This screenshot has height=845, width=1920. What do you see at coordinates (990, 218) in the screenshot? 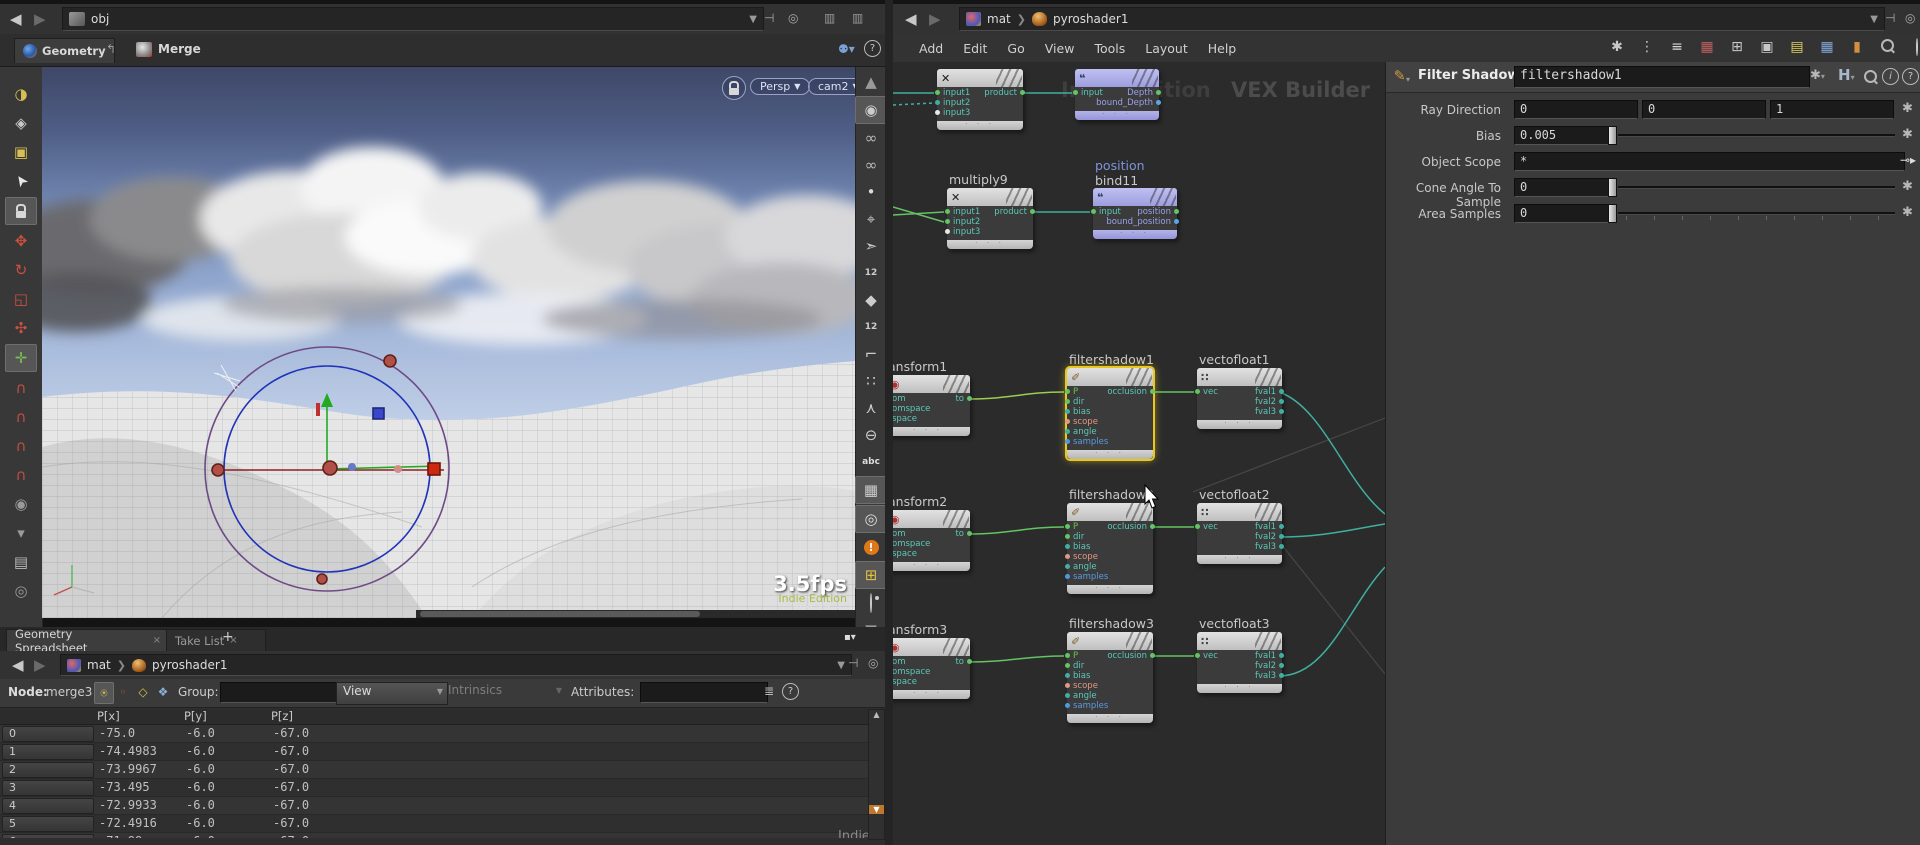
I see `node-multiply9: ✕ input1 input2 input3 product · · ·` at bounding box center [990, 218].